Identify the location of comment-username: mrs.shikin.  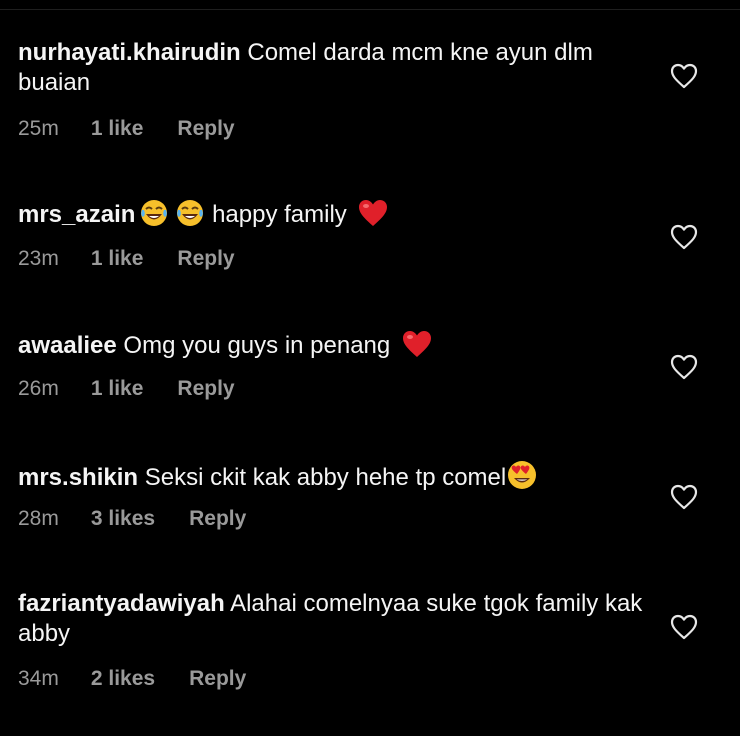
(78, 477).